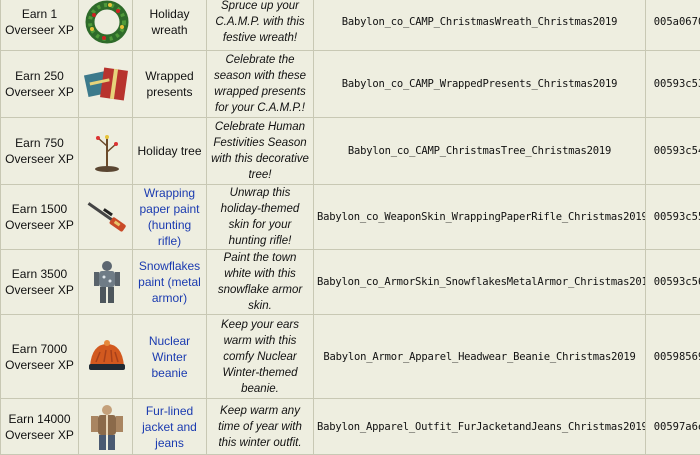 This screenshot has height=455, width=700. What do you see at coordinates (673, 84) in the screenshot?
I see `item-id: 00593c53` at bounding box center [673, 84].